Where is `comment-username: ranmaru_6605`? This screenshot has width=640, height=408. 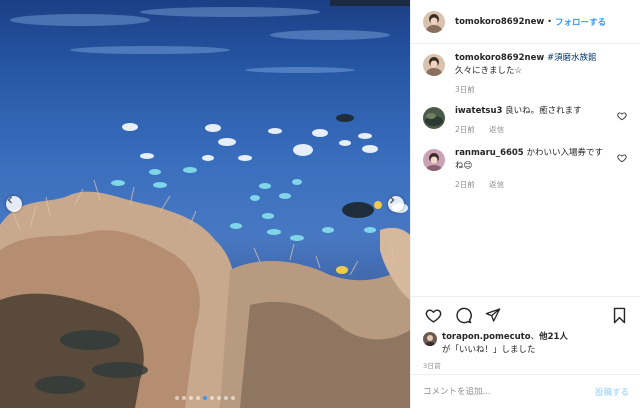
comment-username: ranmaru_6605 is located at coordinates (489, 153).